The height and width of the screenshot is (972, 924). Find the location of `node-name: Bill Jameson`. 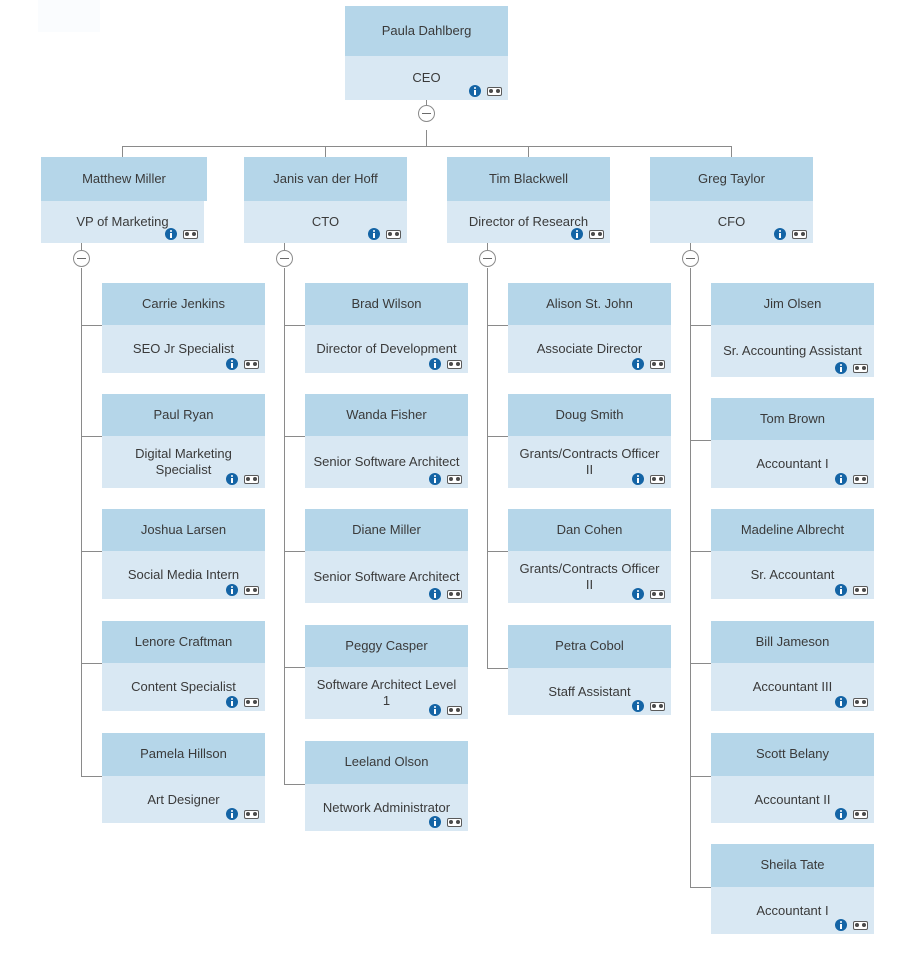

node-name: Bill Jameson is located at coordinates (792, 642).